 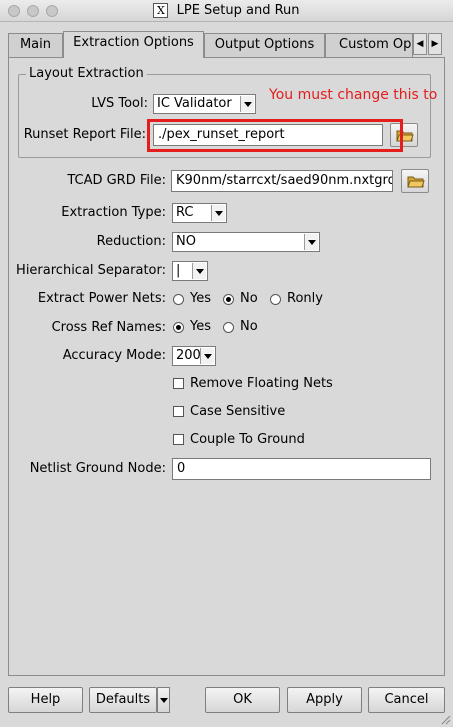 What do you see at coordinates (435, 44) in the screenshot?
I see `tab-scroll-right-button: ▶` at bounding box center [435, 44].